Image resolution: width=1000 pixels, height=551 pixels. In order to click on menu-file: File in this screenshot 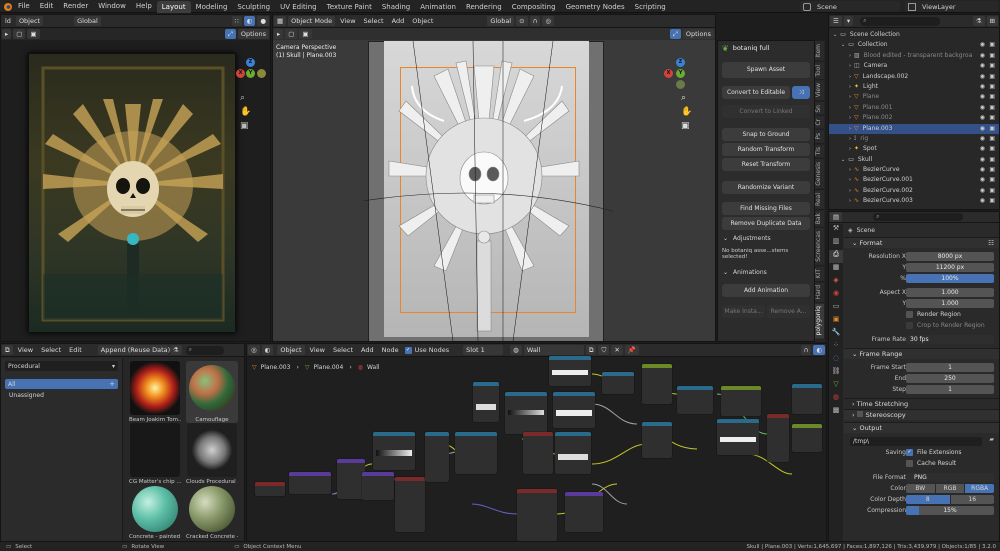, I will do `click(24, 6)`.